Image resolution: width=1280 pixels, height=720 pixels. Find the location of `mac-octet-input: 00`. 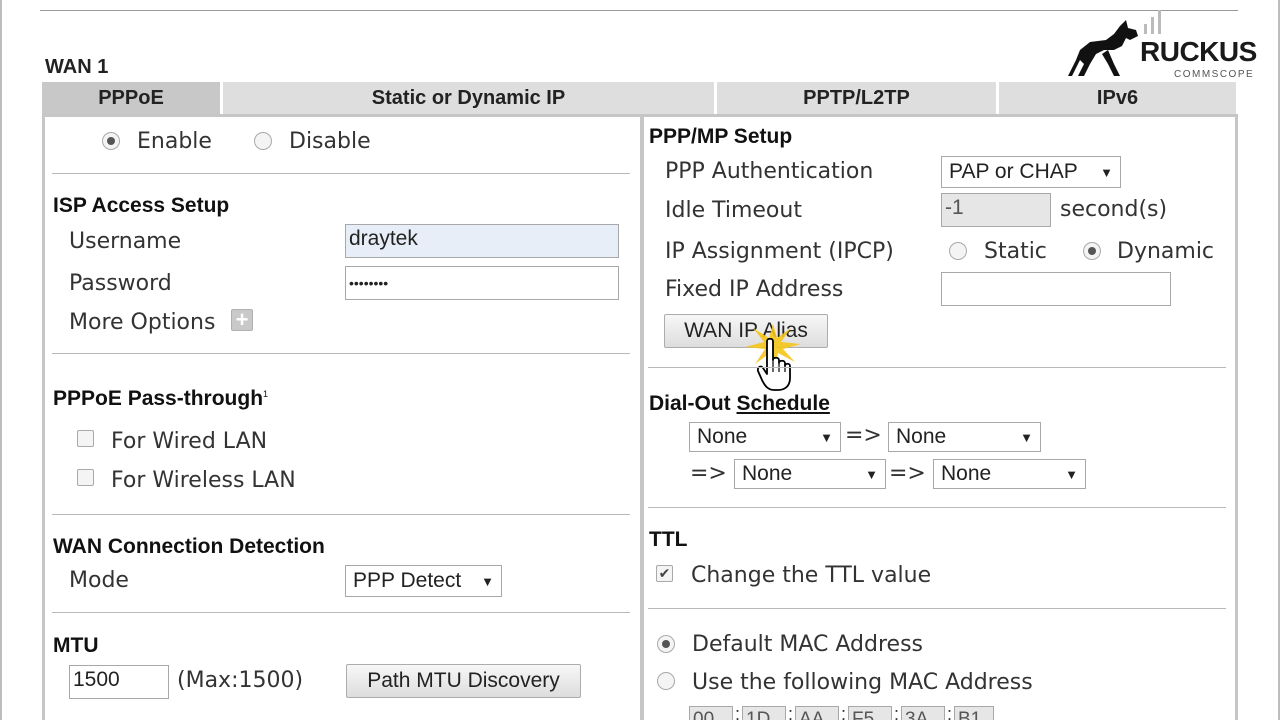

mac-octet-input: 00 is located at coordinates (711, 713).